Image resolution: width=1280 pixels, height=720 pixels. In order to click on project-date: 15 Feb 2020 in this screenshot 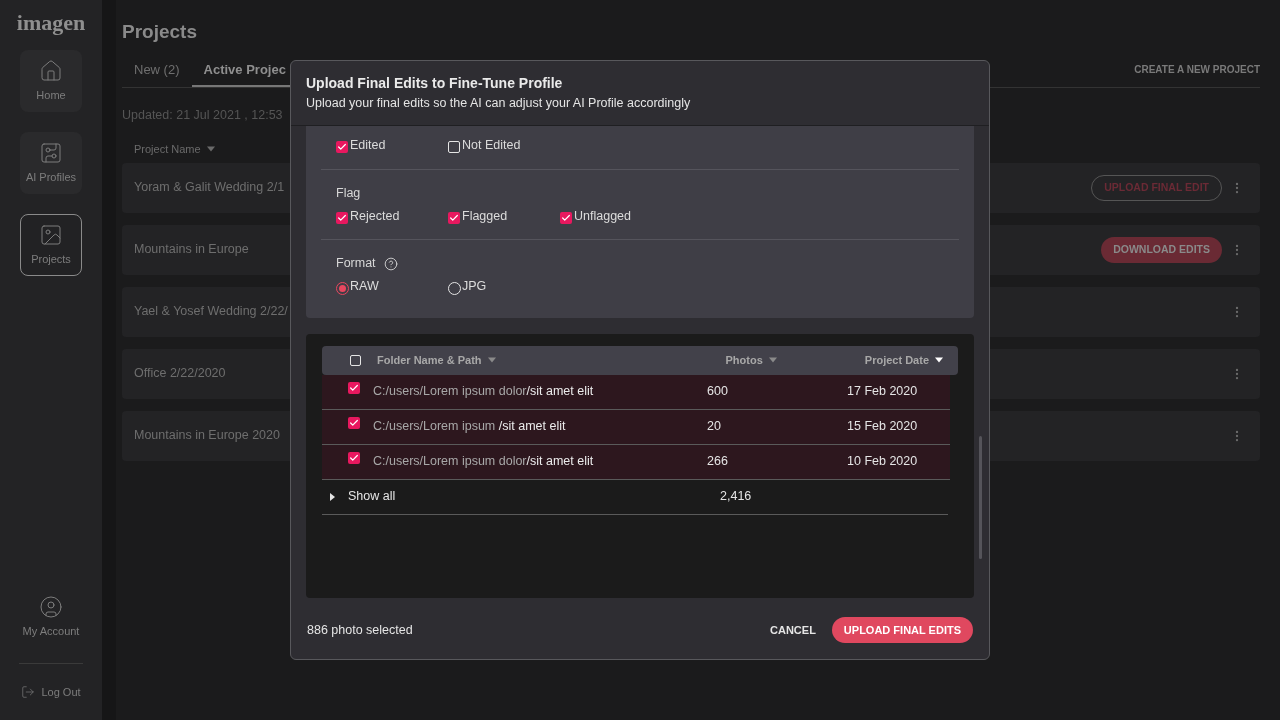, I will do `click(882, 427)`.